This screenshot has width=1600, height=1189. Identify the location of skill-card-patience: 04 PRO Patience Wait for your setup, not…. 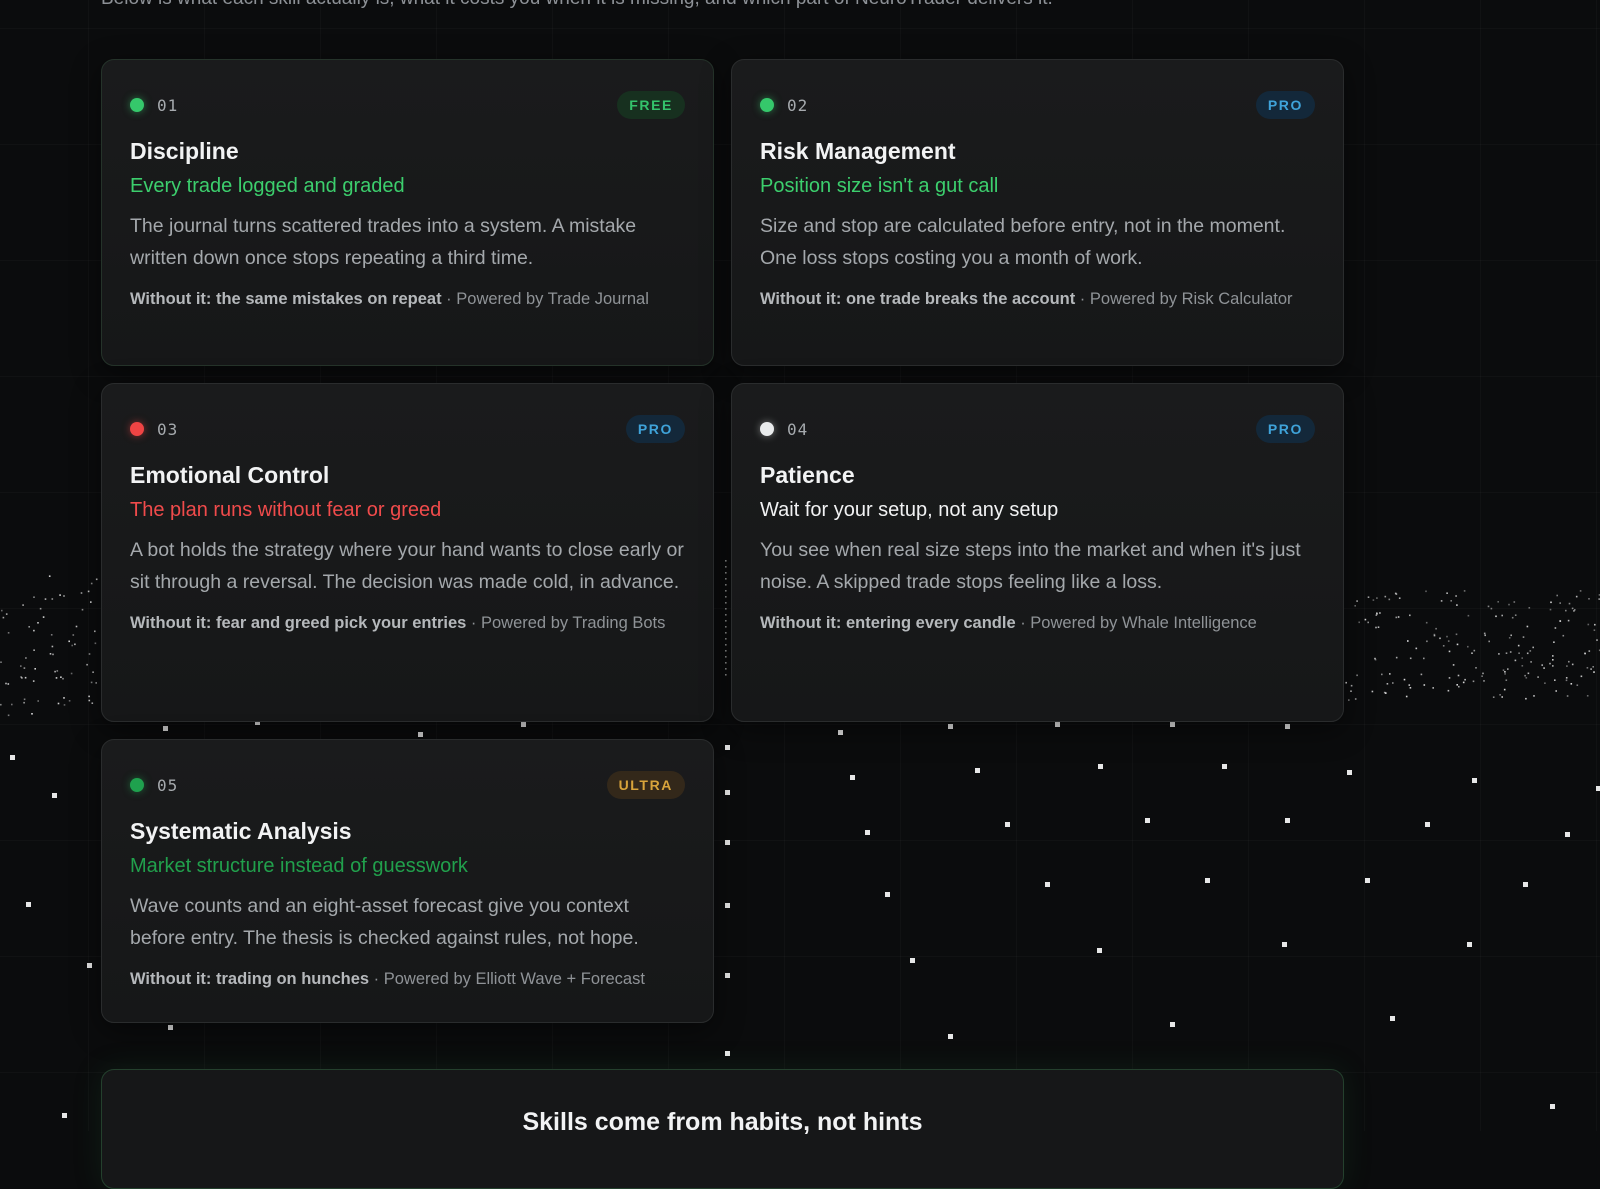
(1037, 552).